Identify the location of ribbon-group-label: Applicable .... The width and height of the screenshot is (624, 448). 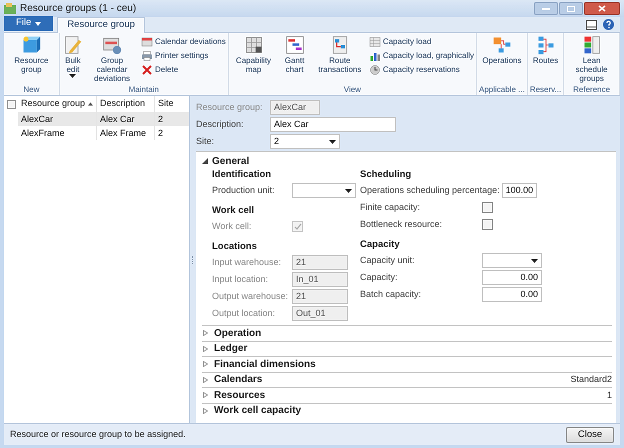
(502, 89).